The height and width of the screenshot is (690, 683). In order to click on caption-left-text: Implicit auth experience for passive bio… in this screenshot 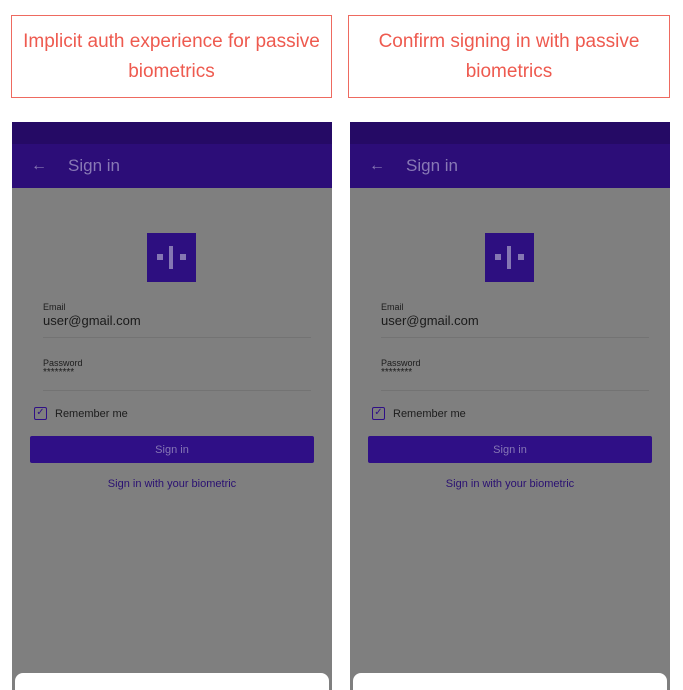, I will do `click(171, 56)`.